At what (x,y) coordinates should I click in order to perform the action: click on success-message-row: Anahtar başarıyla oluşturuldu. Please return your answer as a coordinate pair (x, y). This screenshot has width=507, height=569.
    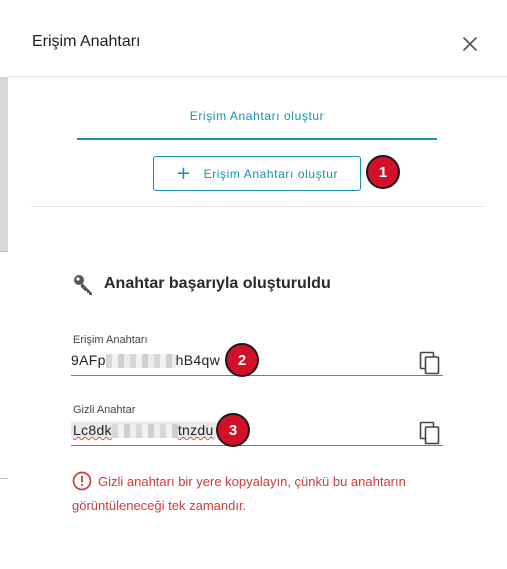
    Looking at the image, I should click on (201, 284).